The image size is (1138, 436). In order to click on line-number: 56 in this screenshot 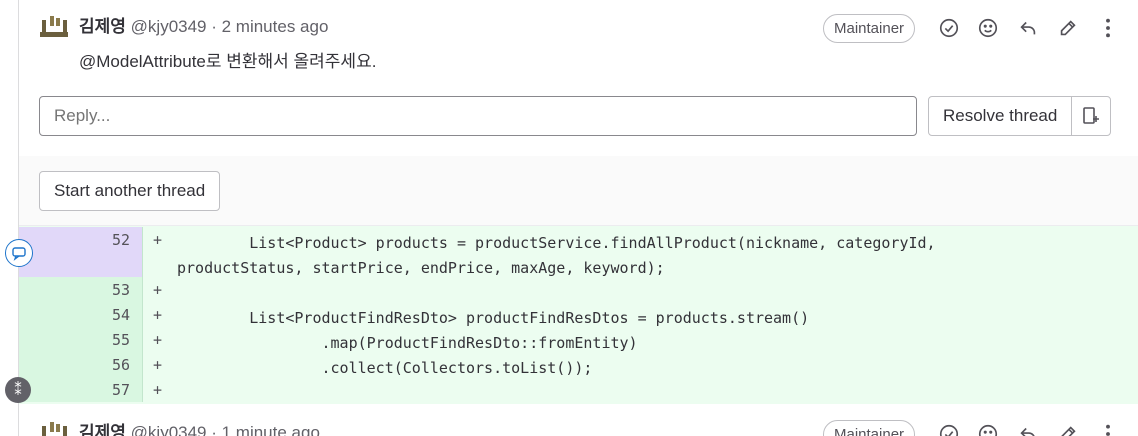, I will do `click(120, 365)`.